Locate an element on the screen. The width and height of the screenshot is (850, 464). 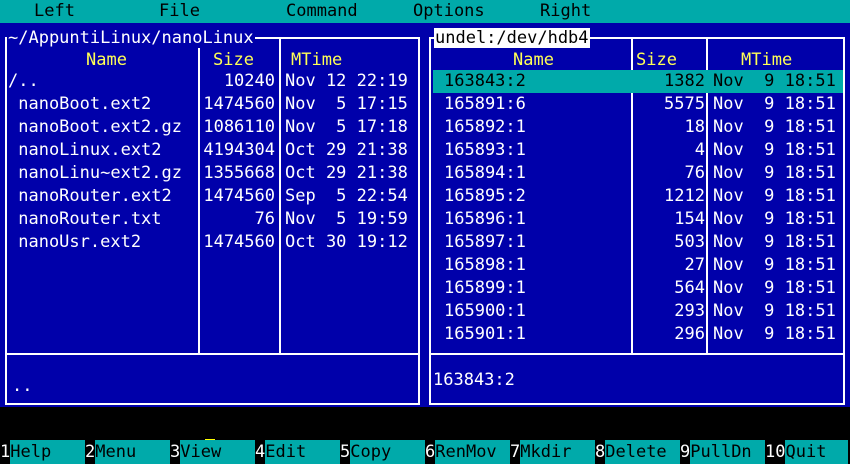
left-file-row: nanoLinux.ext2 4194304 Oct 29 21:38 is located at coordinates (212, 150).